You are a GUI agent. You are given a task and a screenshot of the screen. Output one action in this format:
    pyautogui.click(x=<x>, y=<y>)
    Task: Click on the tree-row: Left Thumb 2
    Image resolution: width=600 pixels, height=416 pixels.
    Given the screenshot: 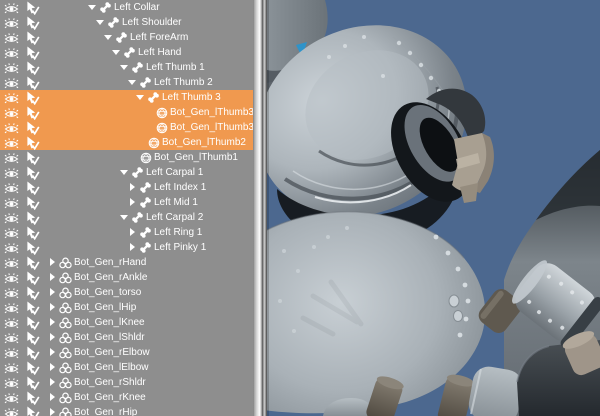 What is the action you would take?
    pyautogui.click(x=126, y=83)
    